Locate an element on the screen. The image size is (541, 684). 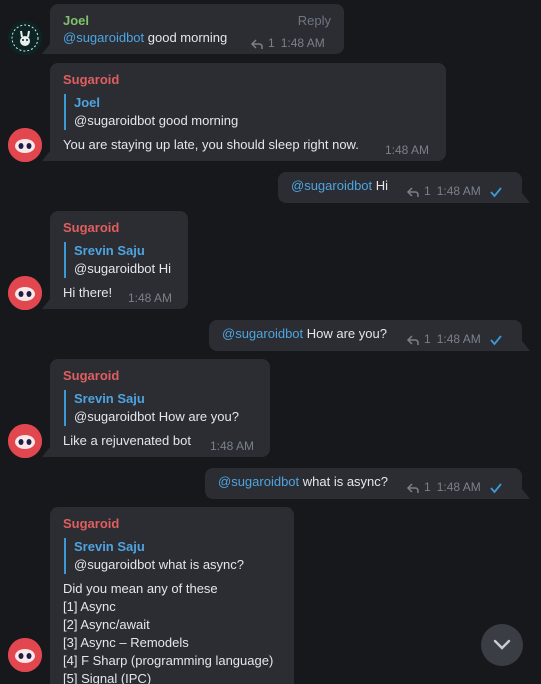
list-item: [2] Async/await is located at coordinates (106, 624).